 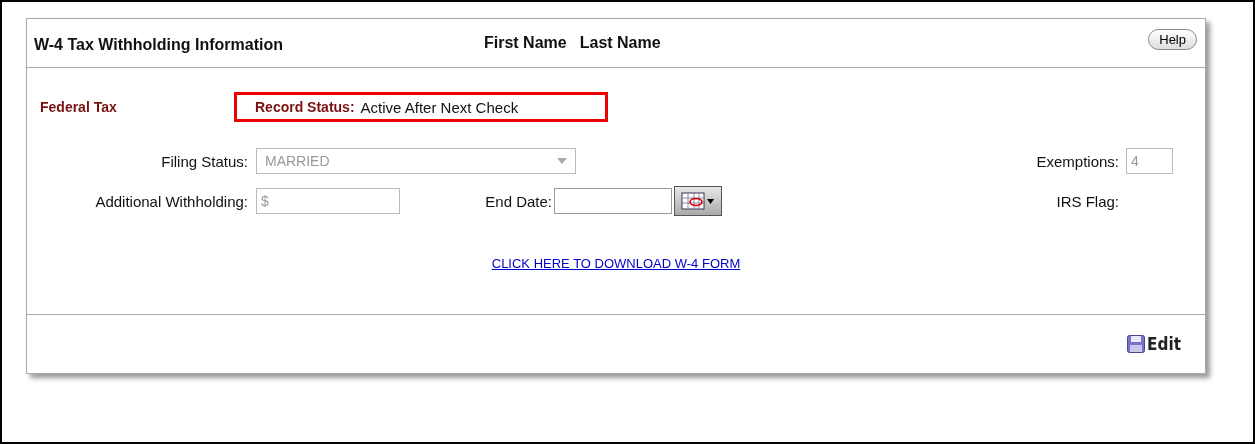 What do you see at coordinates (620, 43) in the screenshot?
I see `last-name: Last Name` at bounding box center [620, 43].